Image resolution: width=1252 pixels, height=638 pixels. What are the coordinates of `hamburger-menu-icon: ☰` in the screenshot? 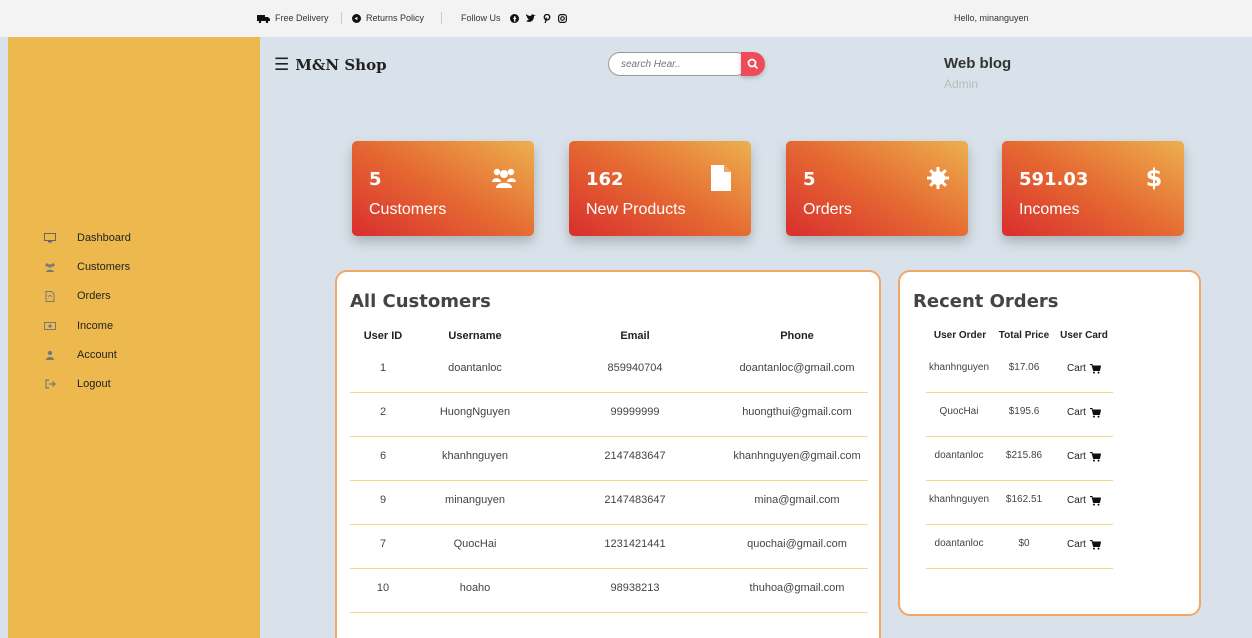 It's located at (281, 65).